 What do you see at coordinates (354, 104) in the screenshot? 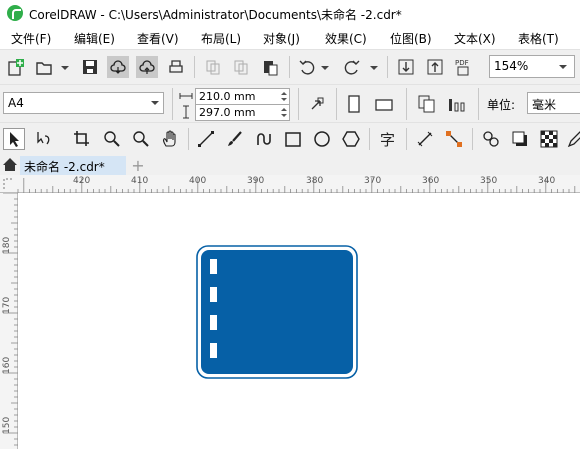
I see `portrait-button` at bounding box center [354, 104].